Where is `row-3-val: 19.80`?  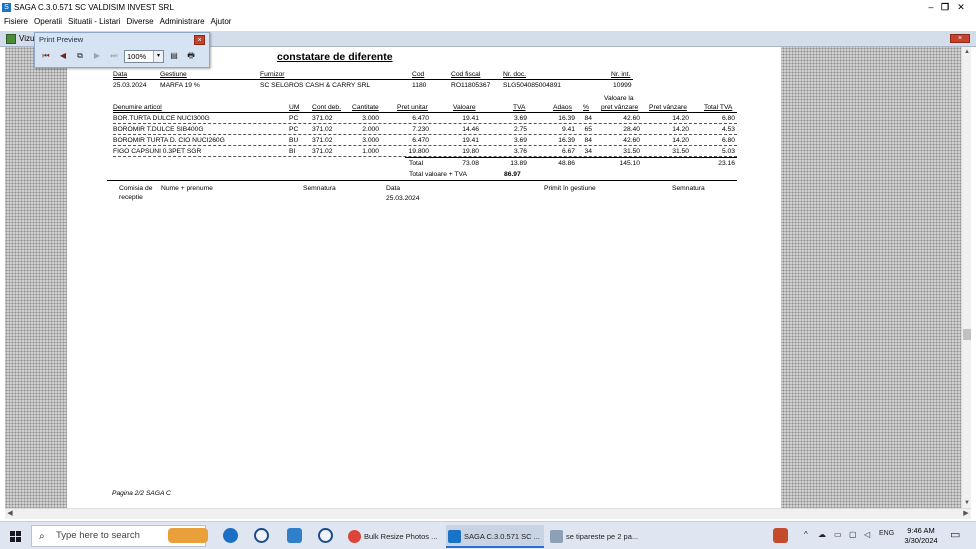
row-3-val: 19.80 is located at coordinates (470, 151).